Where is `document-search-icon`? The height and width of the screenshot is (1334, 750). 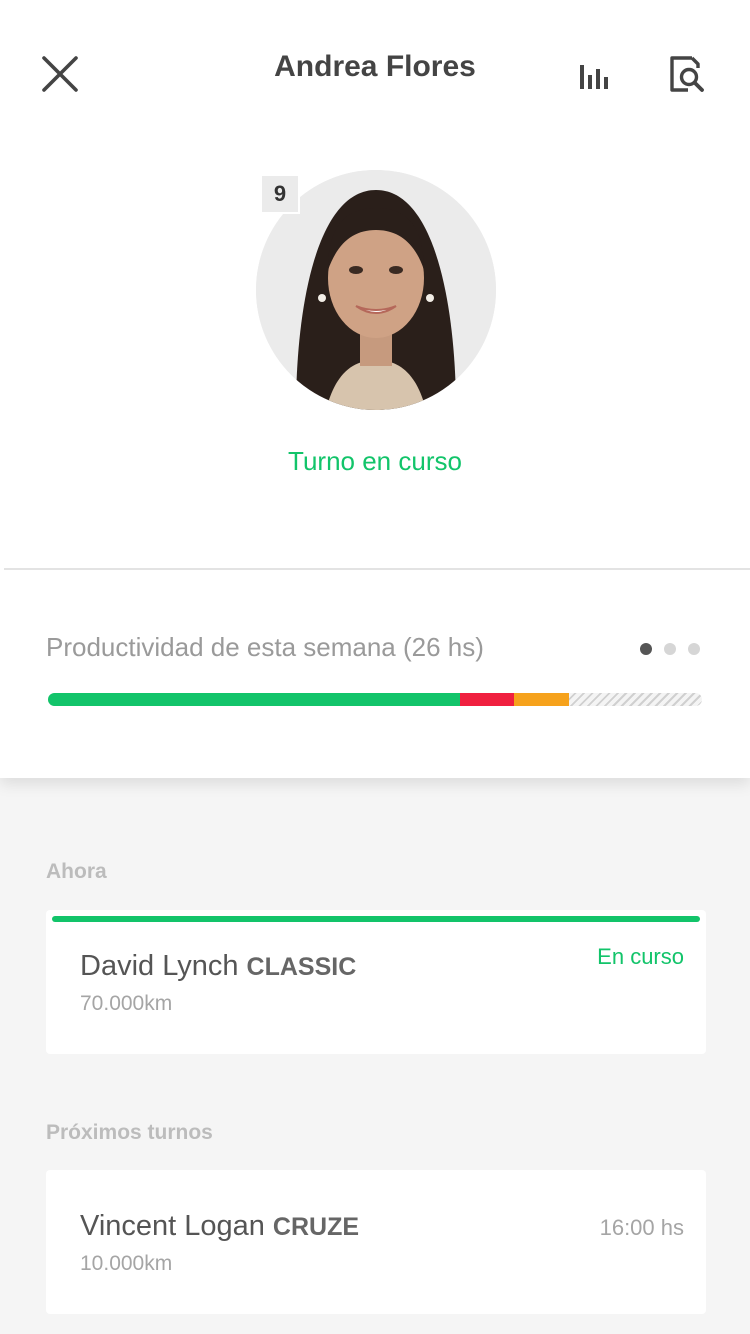
document-search-icon is located at coordinates (687, 74).